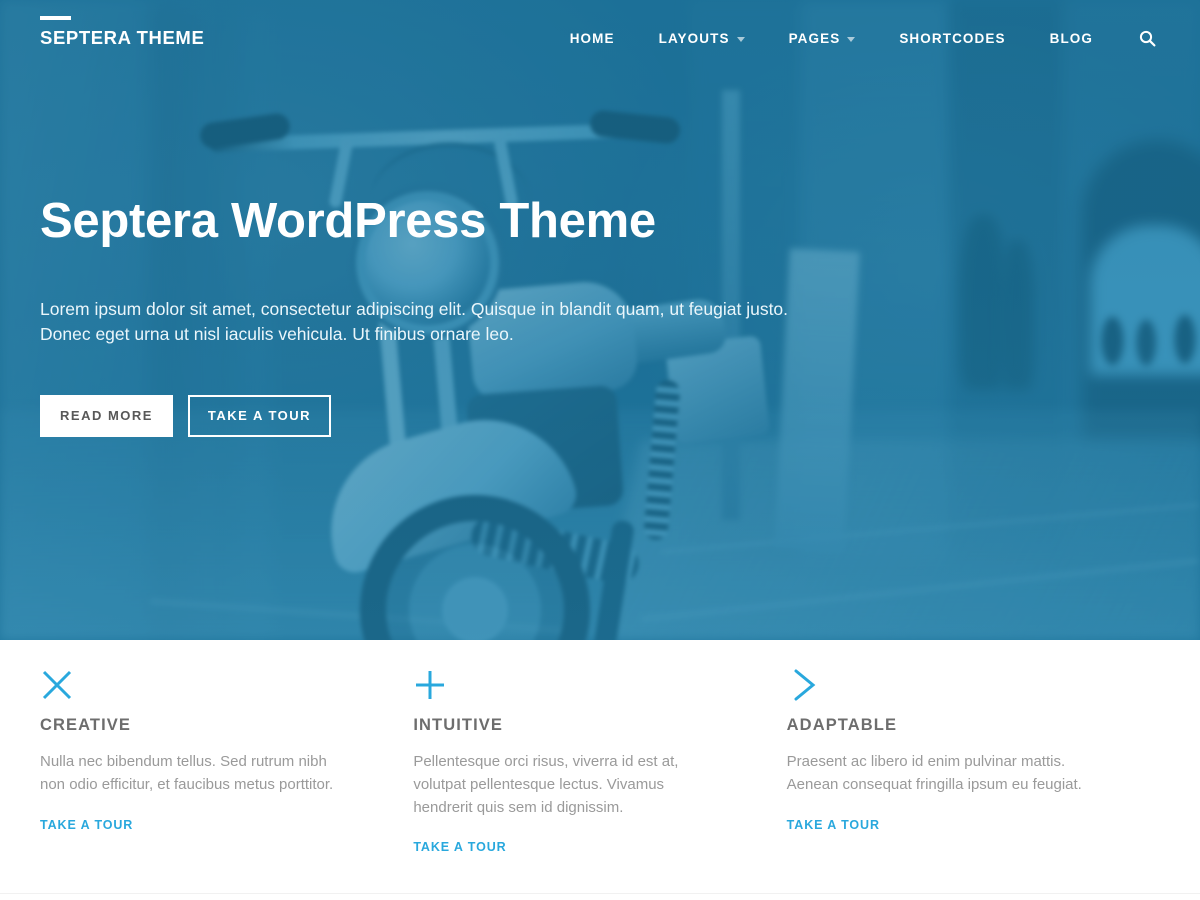 This screenshot has width=1200, height=900. I want to click on feature-title: CREATIVE, so click(86, 725).